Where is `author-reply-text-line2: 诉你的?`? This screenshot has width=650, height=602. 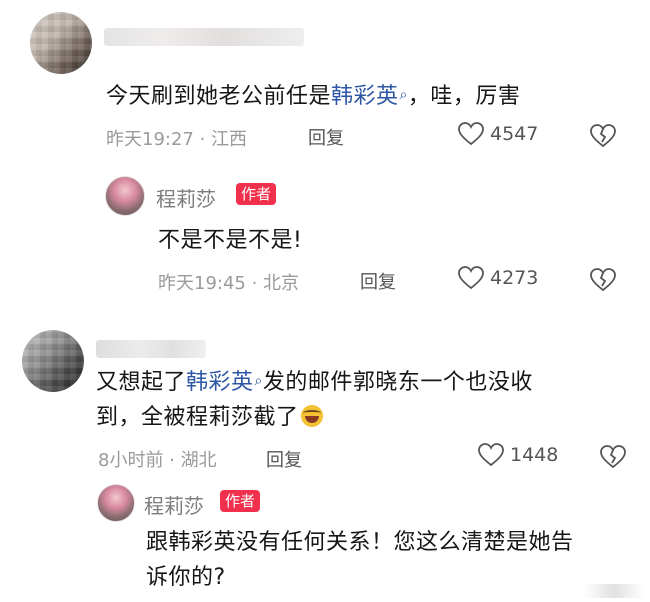 author-reply-text-line2: 诉你的? is located at coordinates (186, 577).